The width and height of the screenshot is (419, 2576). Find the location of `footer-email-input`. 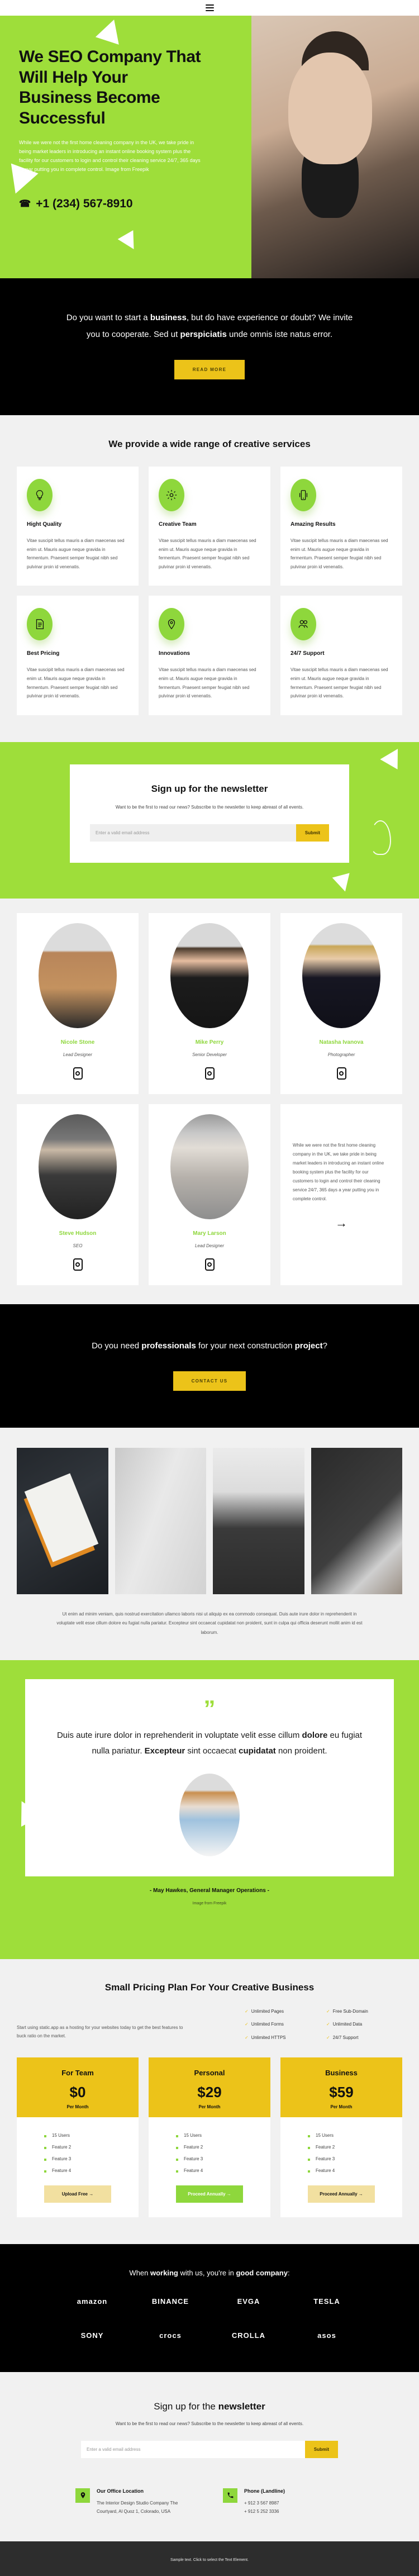

footer-email-input is located at coordinates (193, 2449).